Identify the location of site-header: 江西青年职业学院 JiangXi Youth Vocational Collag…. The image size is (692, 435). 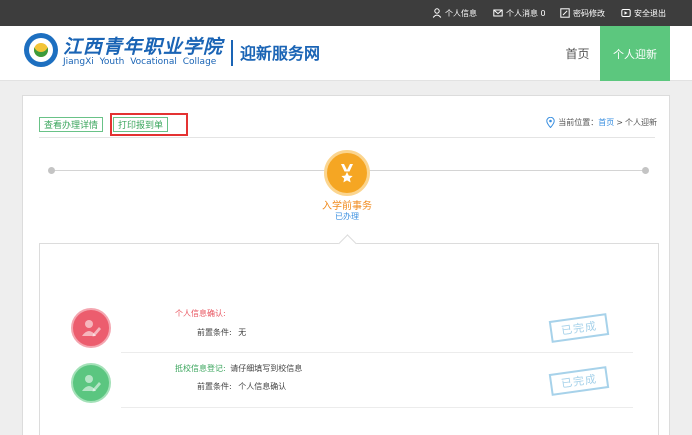
(346, 53).